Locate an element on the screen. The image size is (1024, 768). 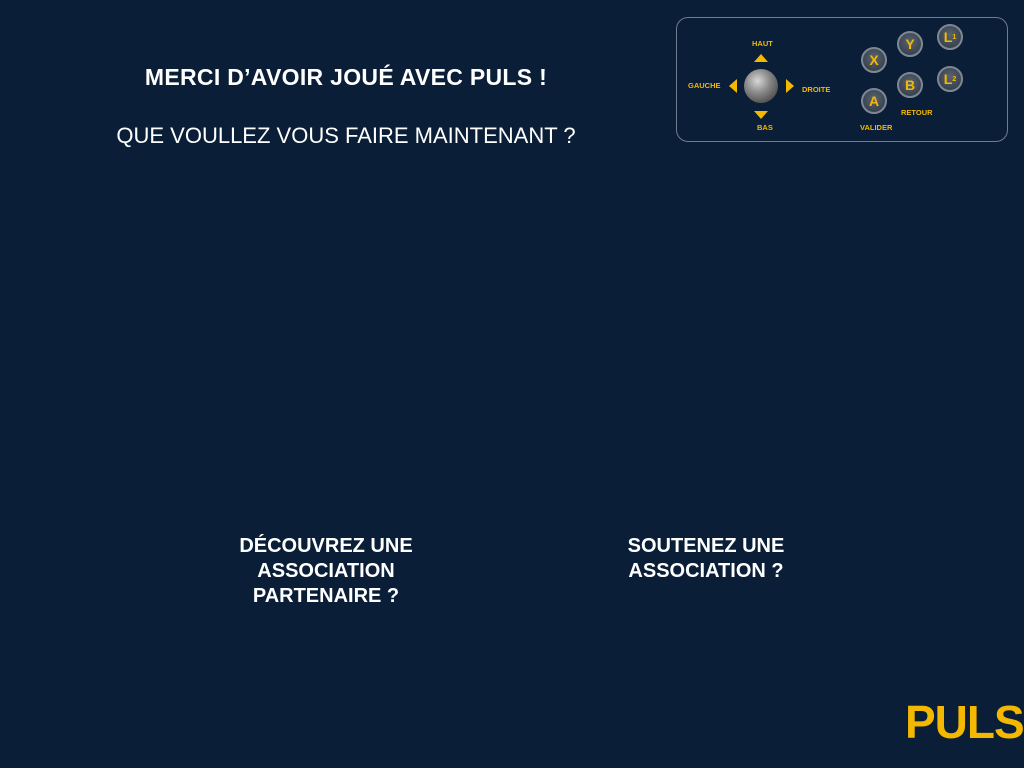
b-button-icon: B is located at coordinates (910, 85).